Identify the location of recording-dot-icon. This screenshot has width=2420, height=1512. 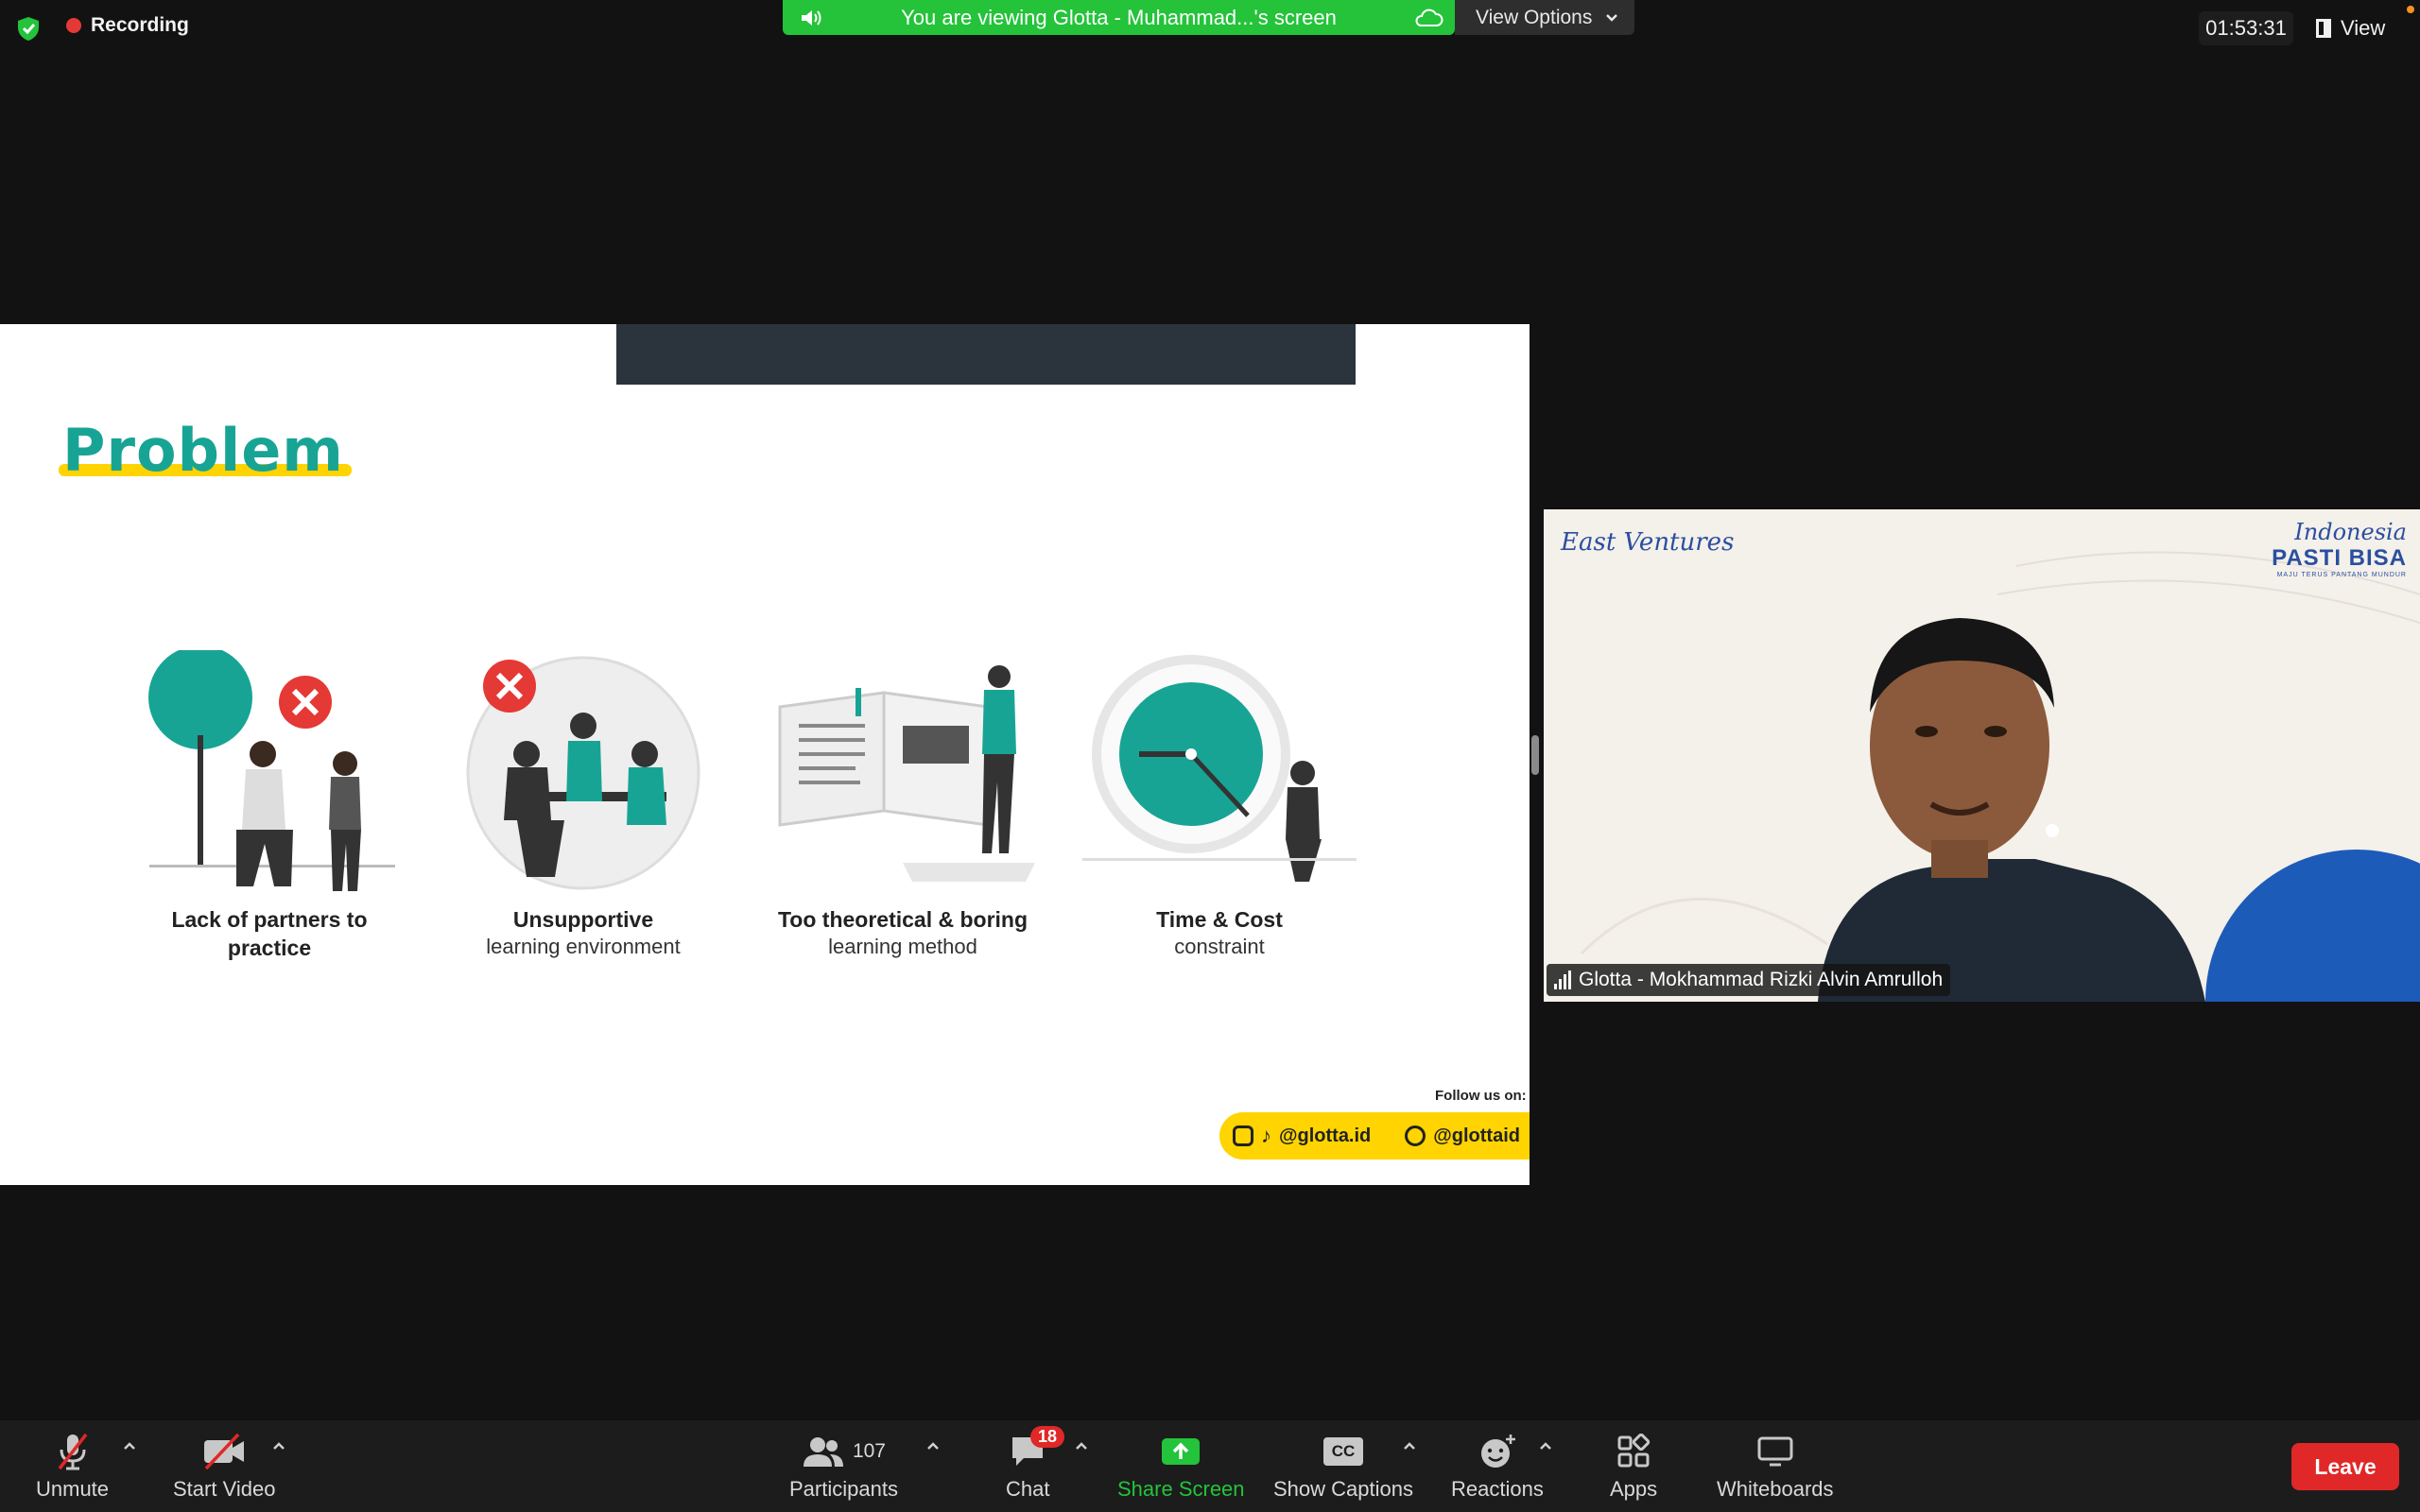
(73, 25).